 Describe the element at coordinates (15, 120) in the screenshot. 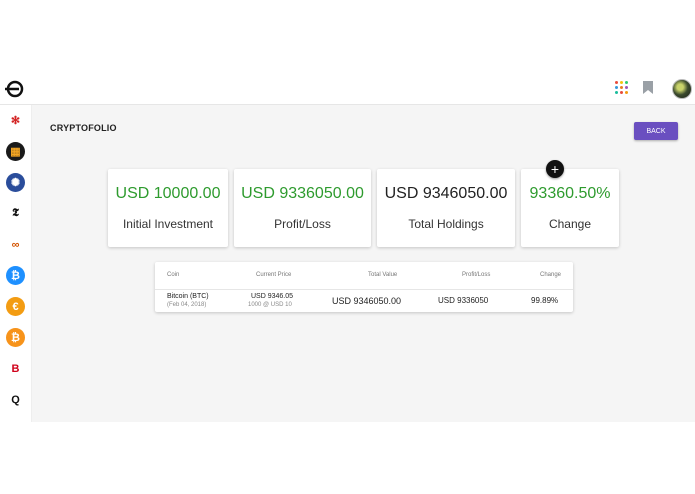

I see `yelp-icon: ✻` at that location.